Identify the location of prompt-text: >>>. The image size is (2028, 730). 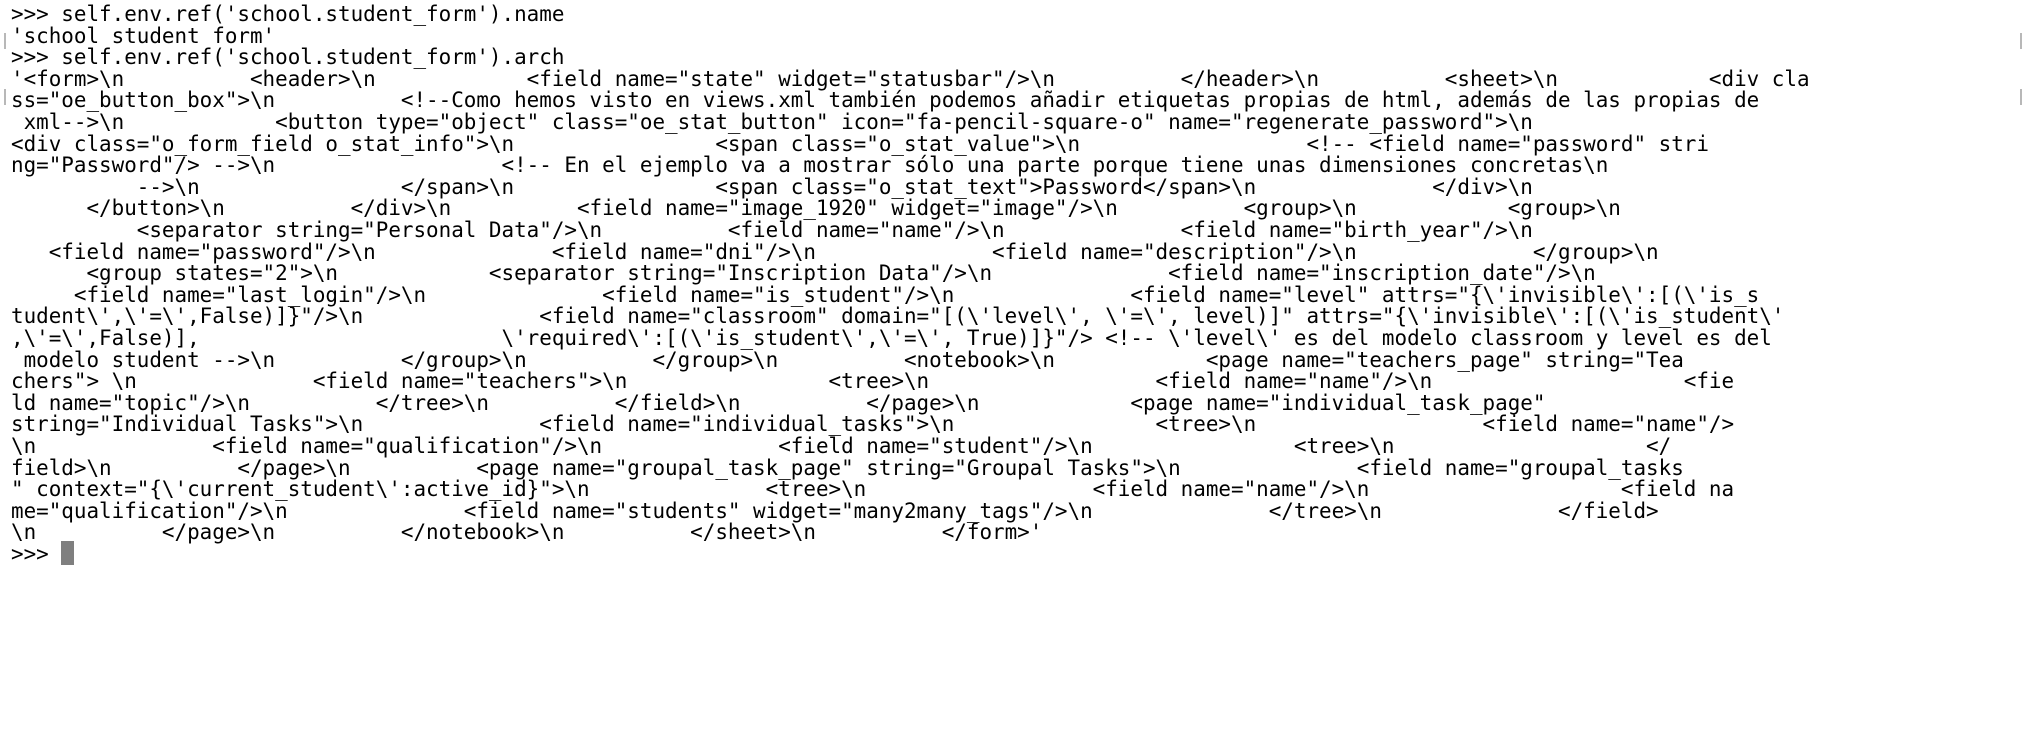
(36, 554).